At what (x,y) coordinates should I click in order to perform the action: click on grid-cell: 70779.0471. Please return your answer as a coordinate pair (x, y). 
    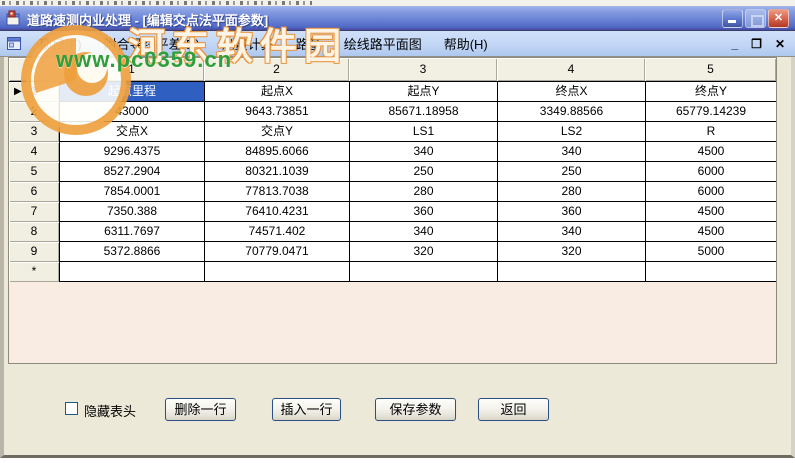
    Looking at the image, I should click on (277, 252).